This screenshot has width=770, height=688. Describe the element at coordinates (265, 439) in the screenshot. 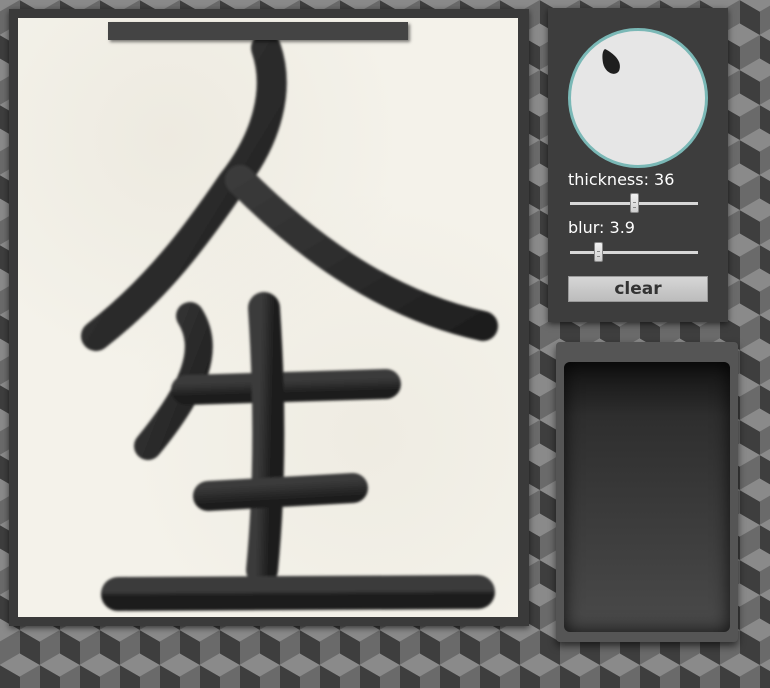

I see `stroke-vertical` at that location.